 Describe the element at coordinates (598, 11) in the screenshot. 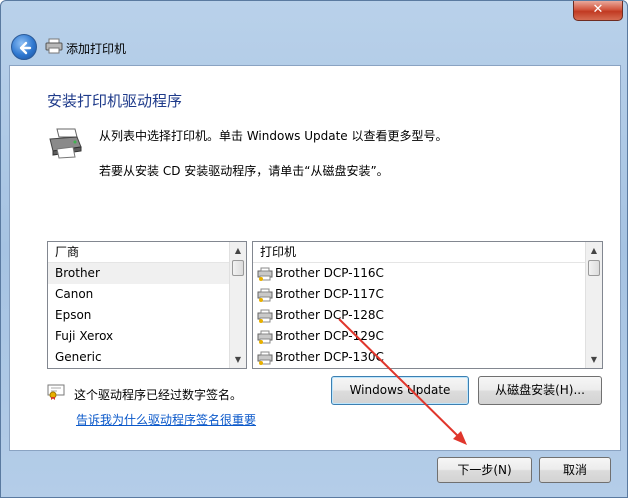

I see `close-button: ✕` at that location.